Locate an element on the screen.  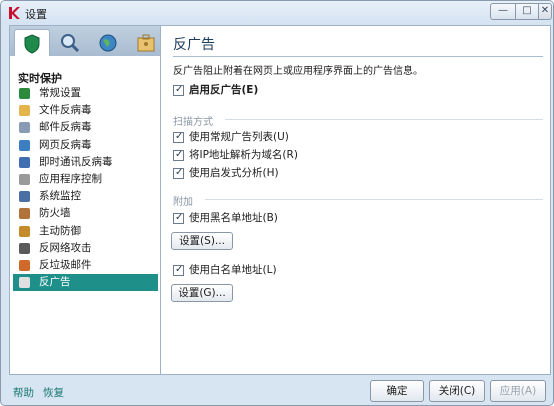
tab-scan is located at coordinates (70, 42).